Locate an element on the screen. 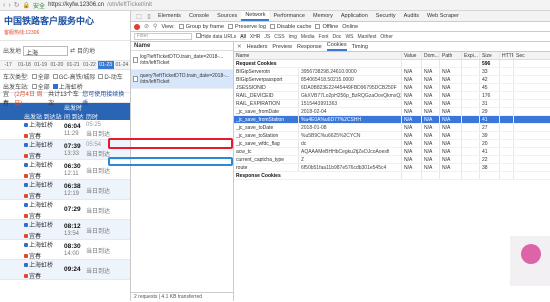 This screenshot has width=550, height=302. train-row: 上海虹桥 宜春 09:24 当日到达 is located at coordinates (65, 270).